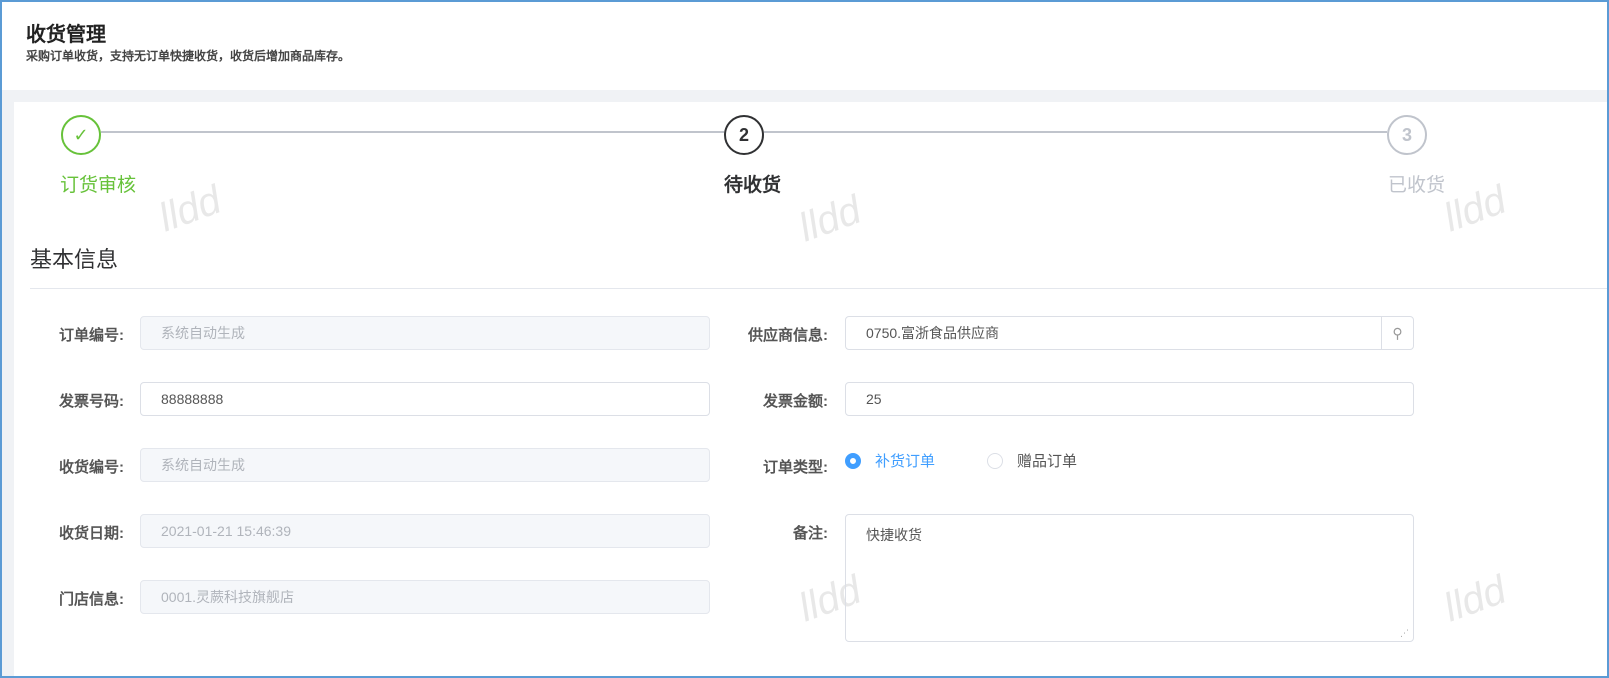  Describe the element at coordinates (853, 460) in the screenshot. I see `radio-checked-icon` at that location.